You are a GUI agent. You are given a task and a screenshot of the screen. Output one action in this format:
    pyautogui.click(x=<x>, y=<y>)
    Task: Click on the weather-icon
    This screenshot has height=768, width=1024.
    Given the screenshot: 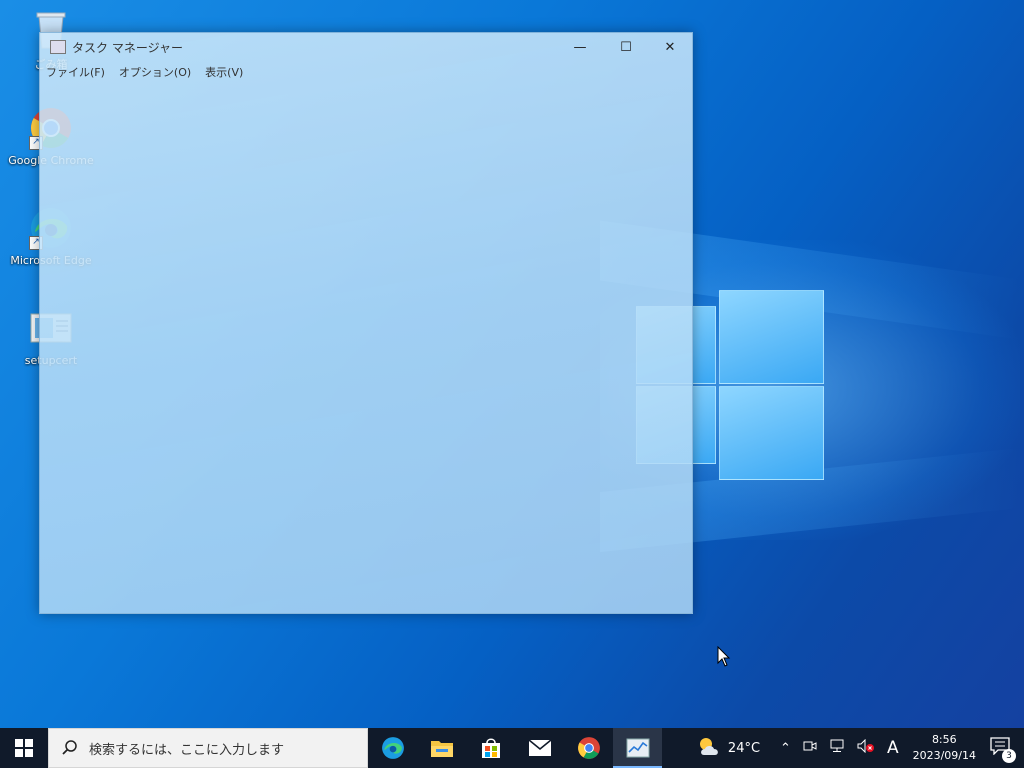 What is the action you would take?
    pyautogui.click(x=709, y=748)
    